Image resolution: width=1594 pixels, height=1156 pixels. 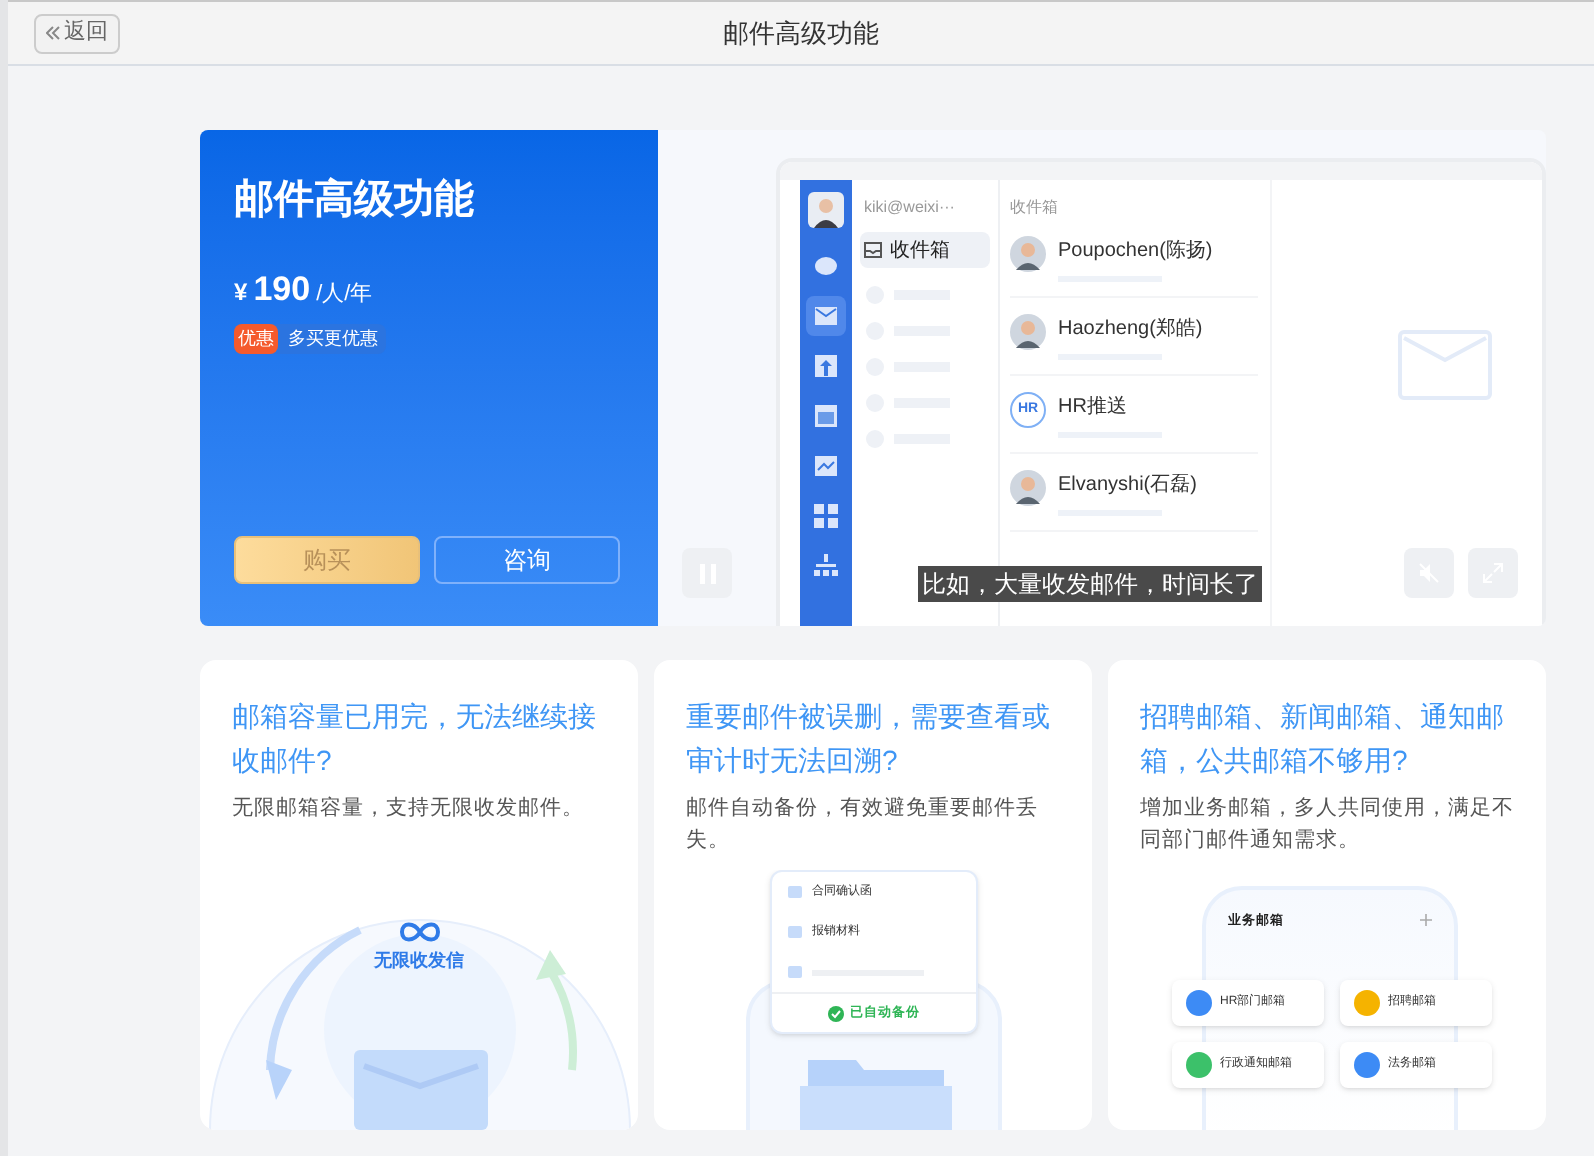 What do you see at coordinates (527, 560) in the screenshot?
I see `consult-button: 咨询` at bounding box center [527, 560].